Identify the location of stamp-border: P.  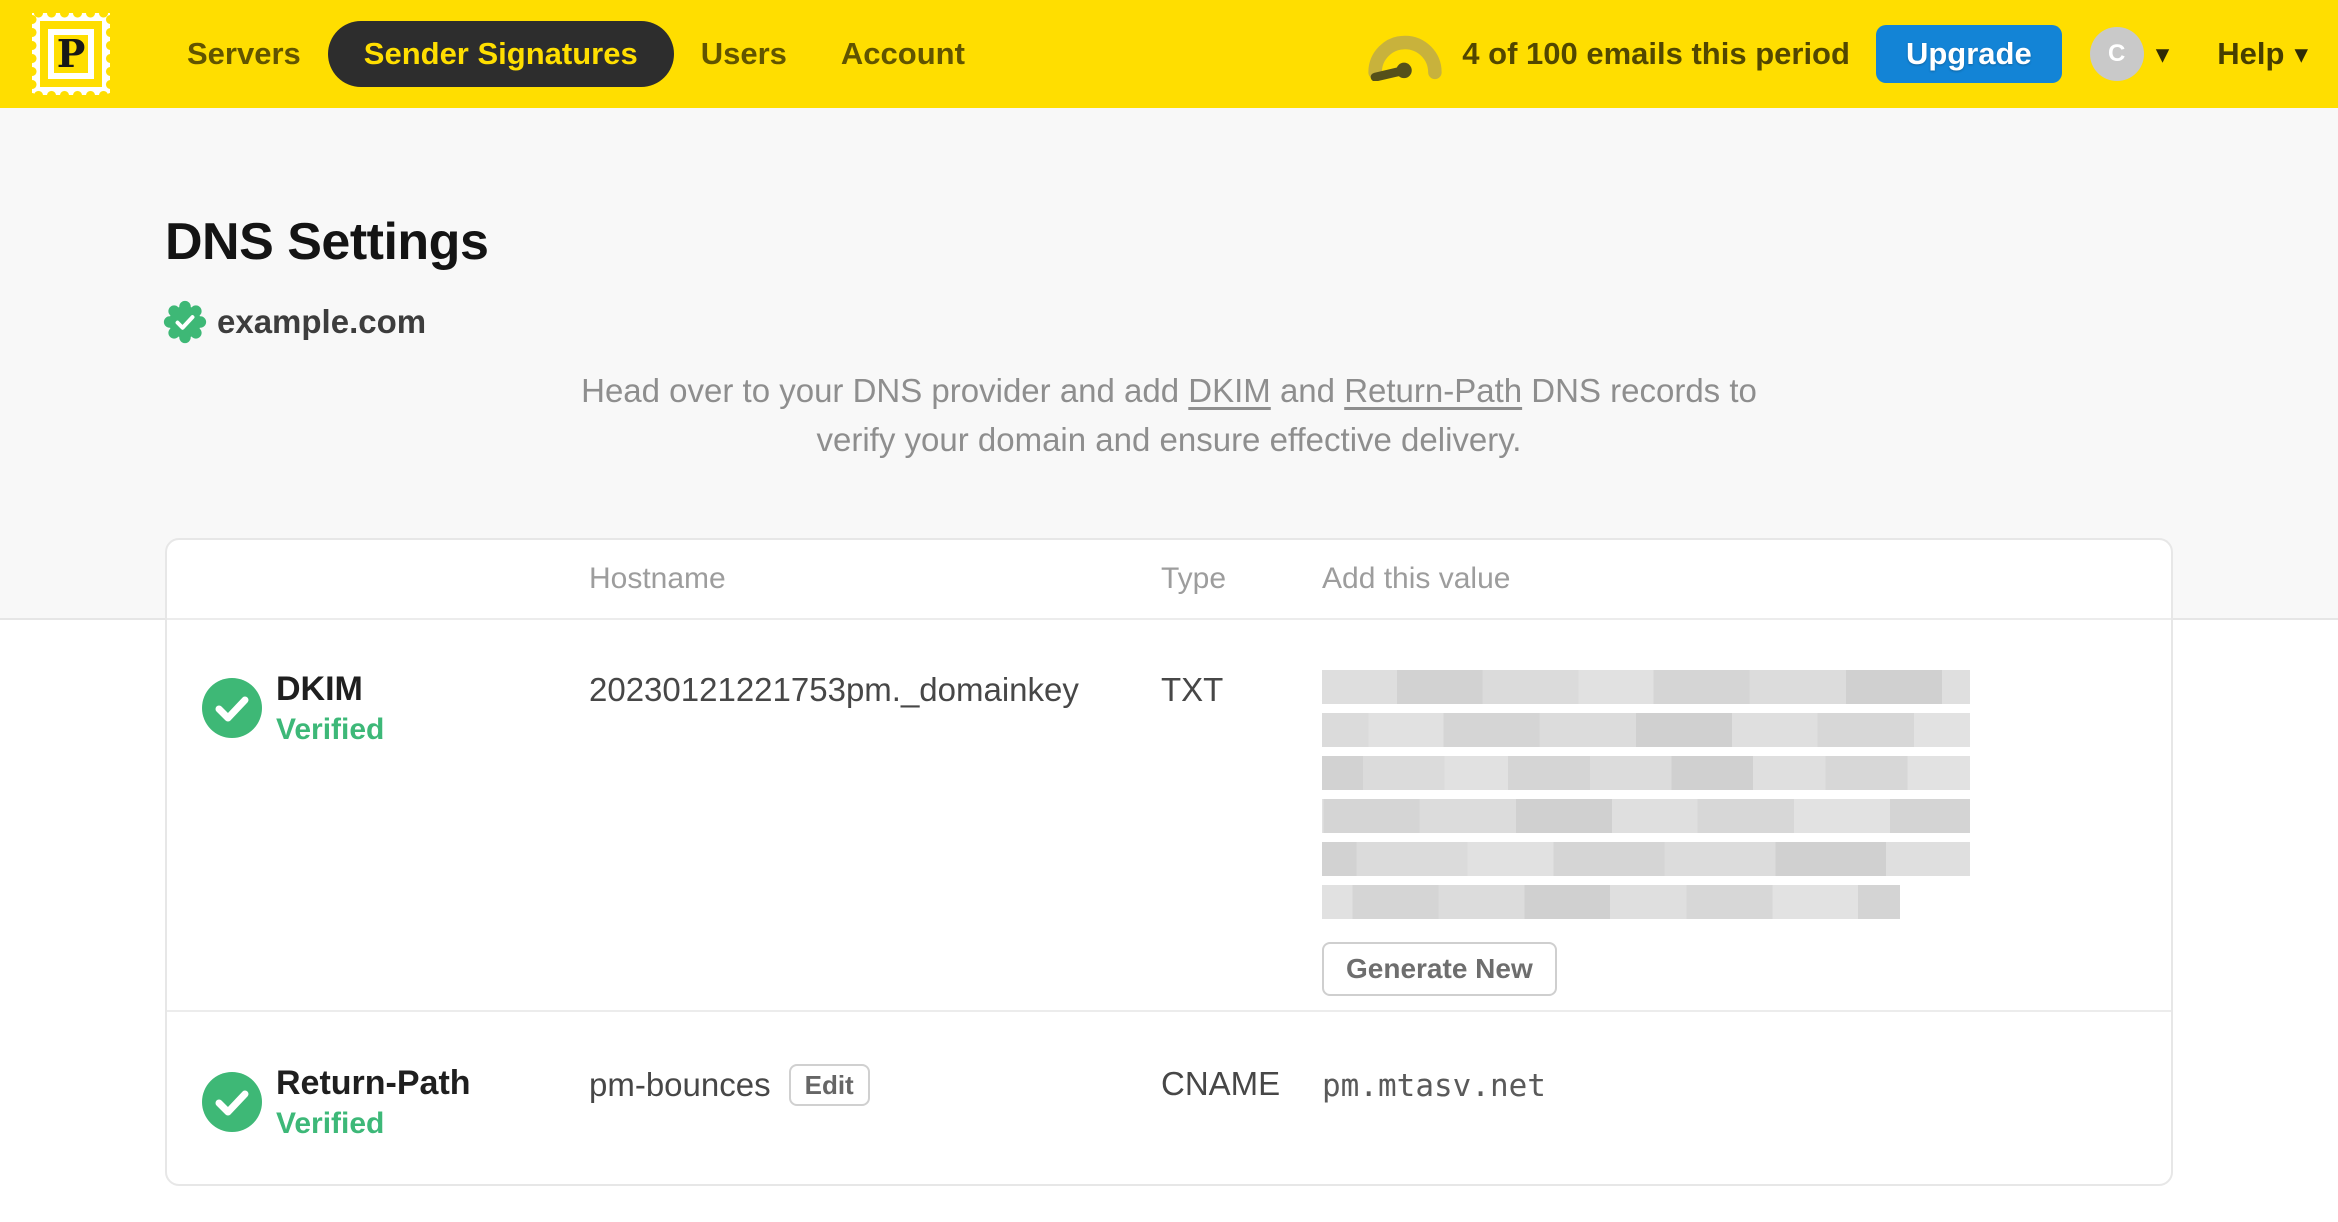
(71, 54).